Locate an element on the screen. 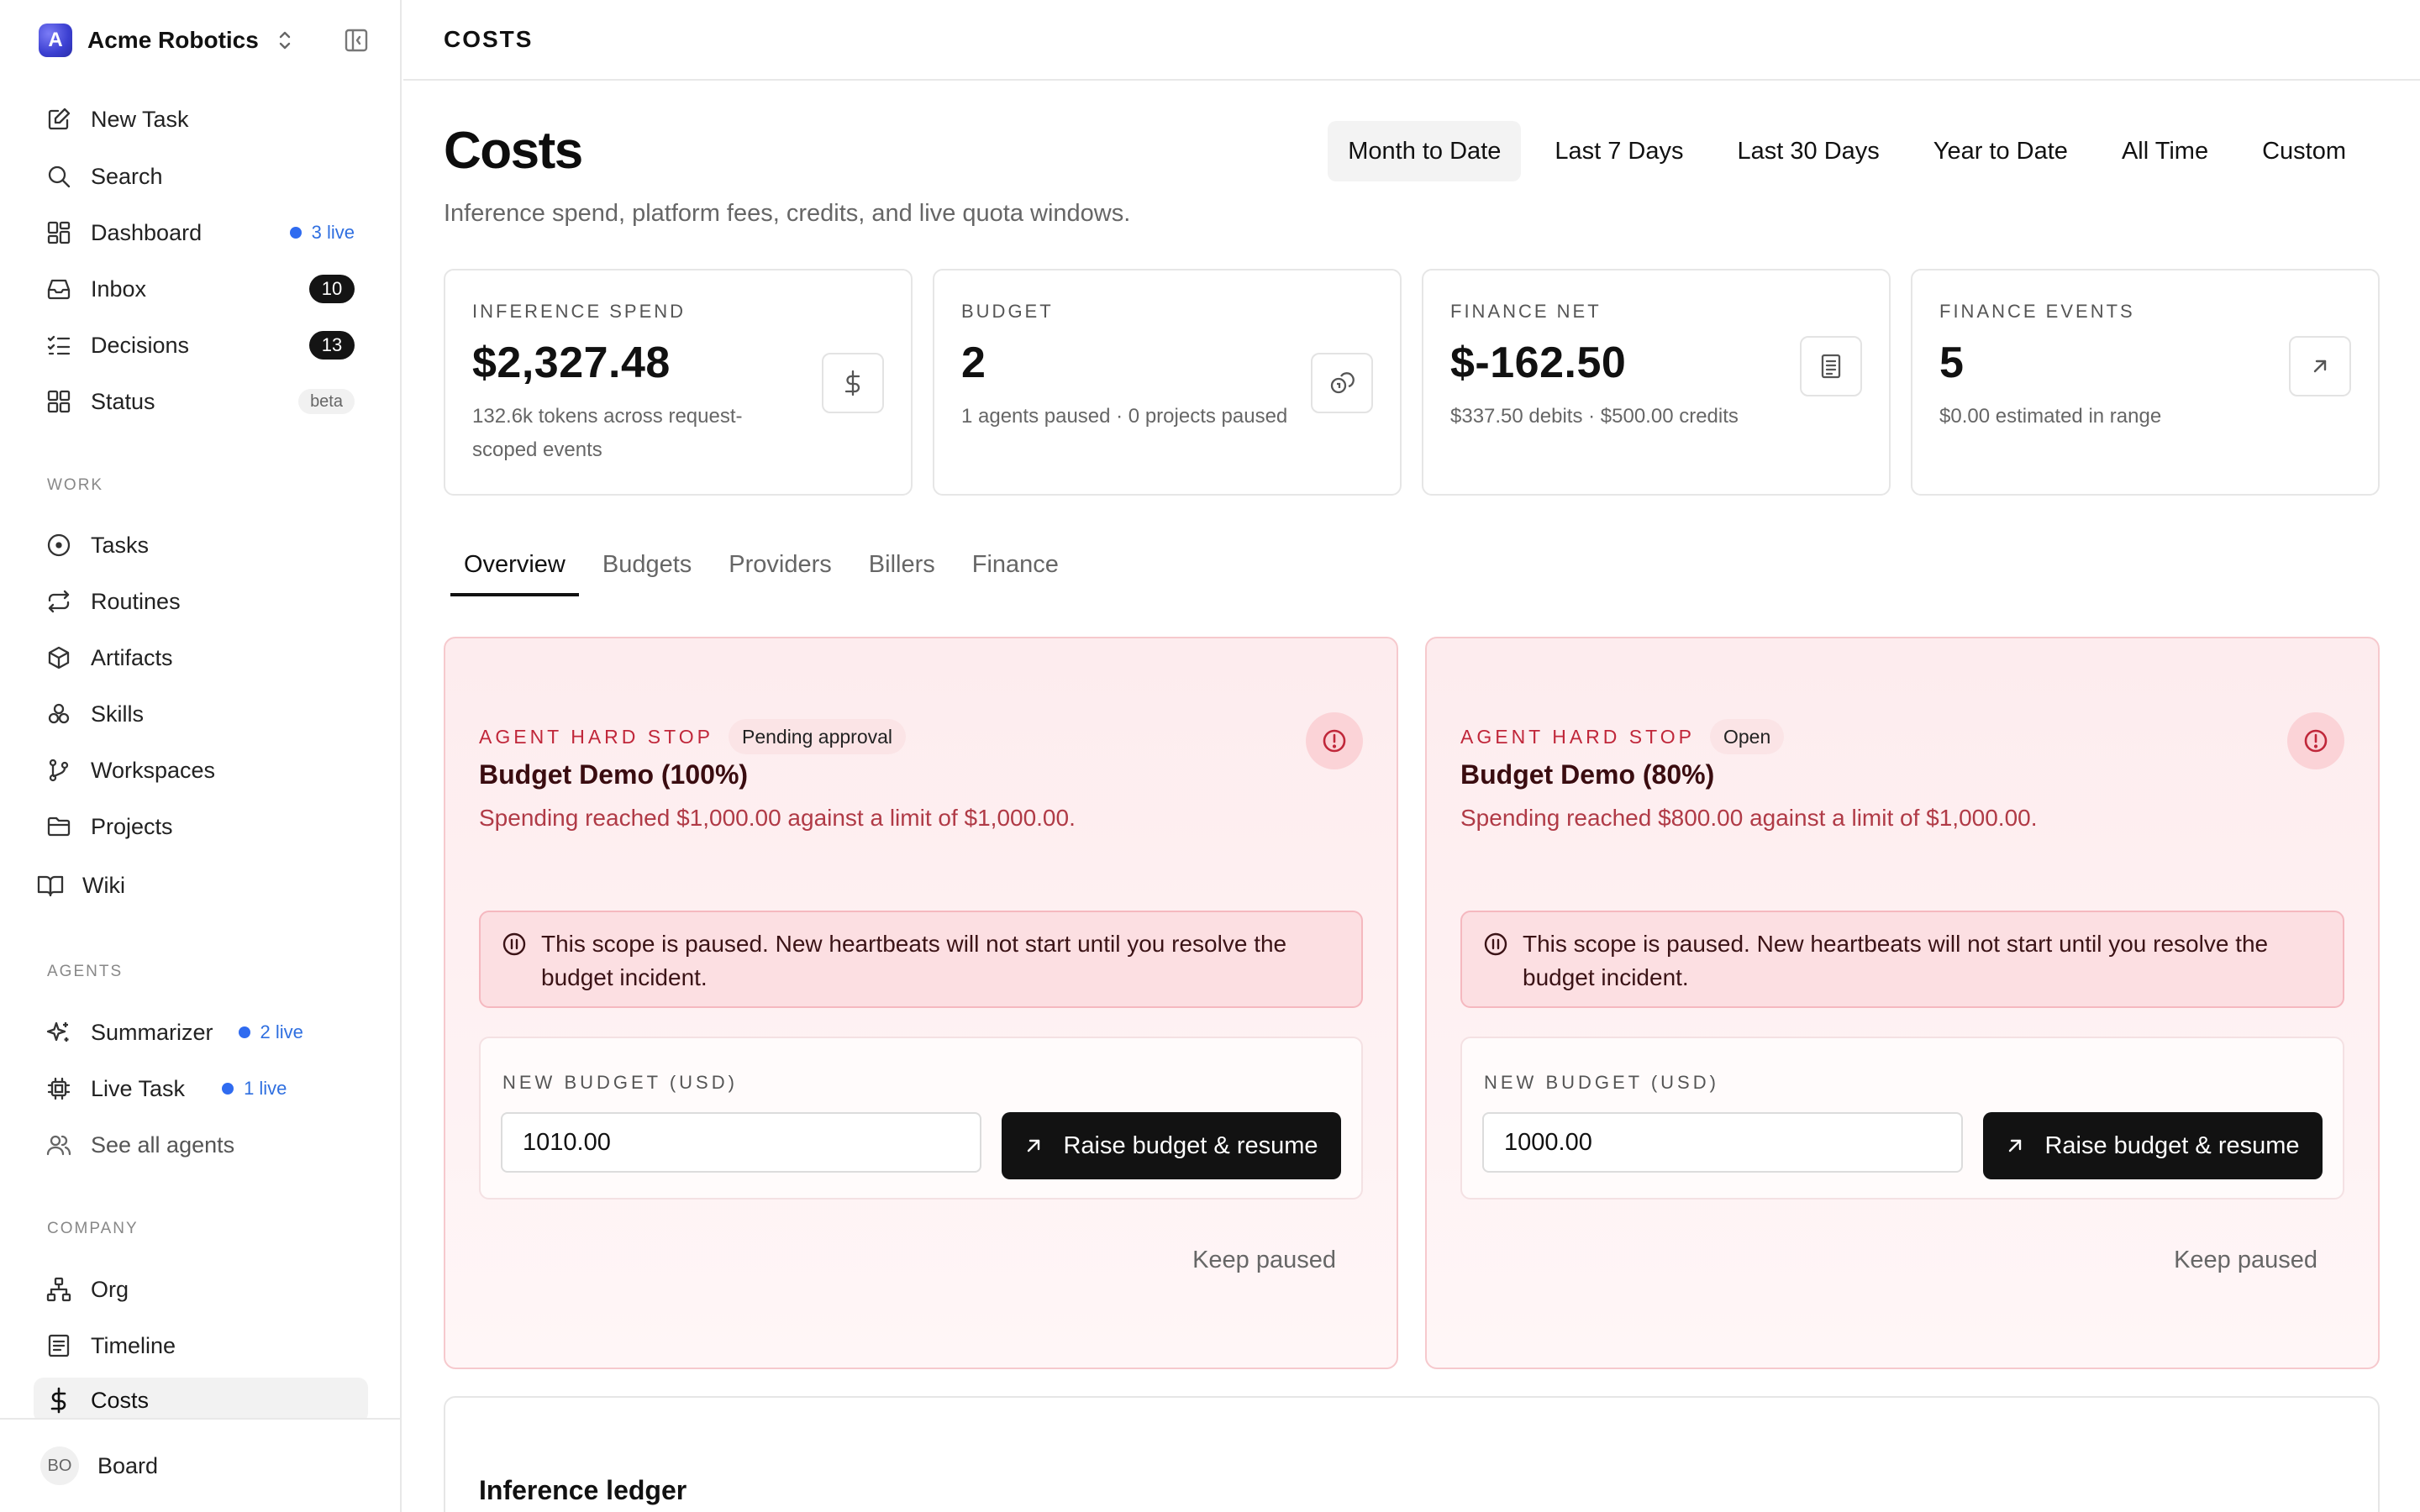  nav-tasks: Tasks is located at coordinates (201, 545).